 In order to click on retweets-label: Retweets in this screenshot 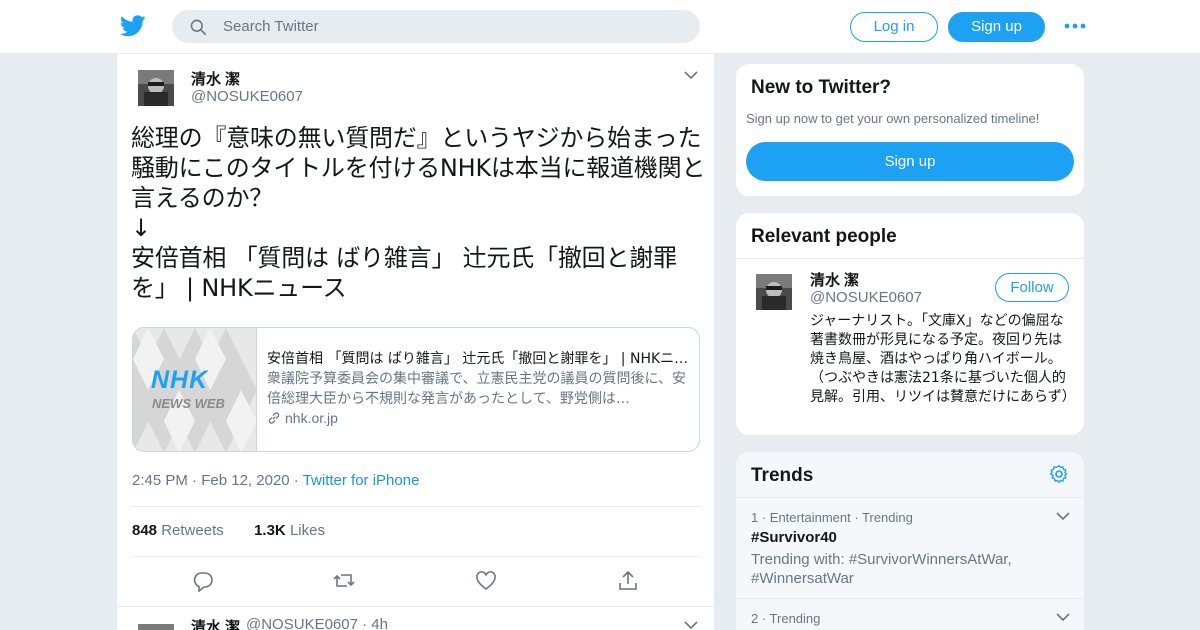, I will do `click(192, 530)`.